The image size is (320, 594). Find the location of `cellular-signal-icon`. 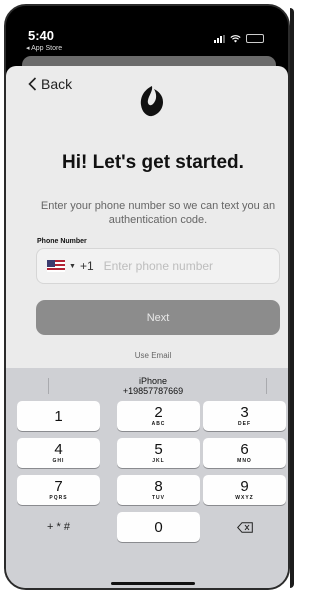

cellular-signal-icon is located at coordinates (219, 38).